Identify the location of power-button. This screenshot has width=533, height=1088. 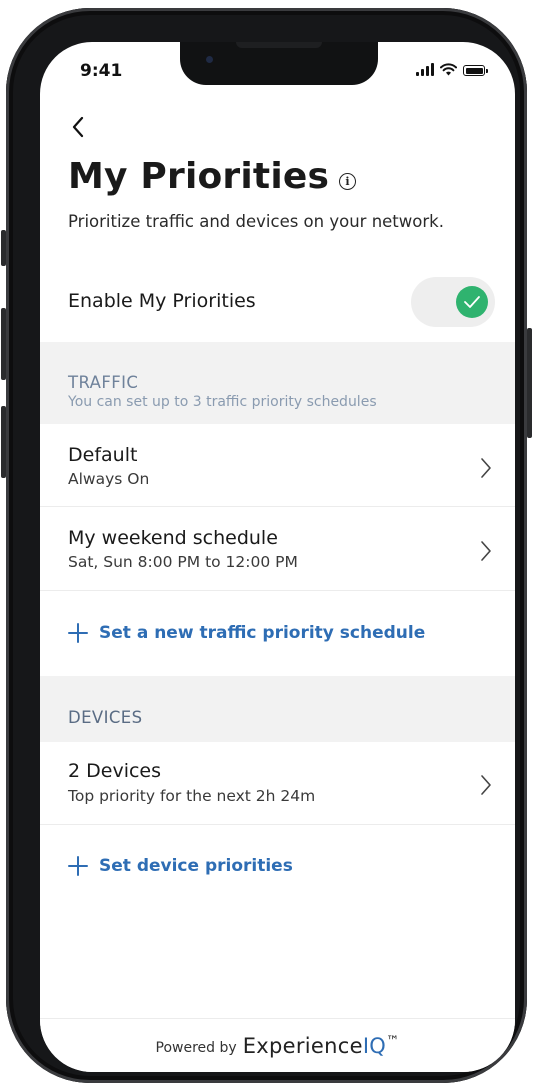
(529, 383).